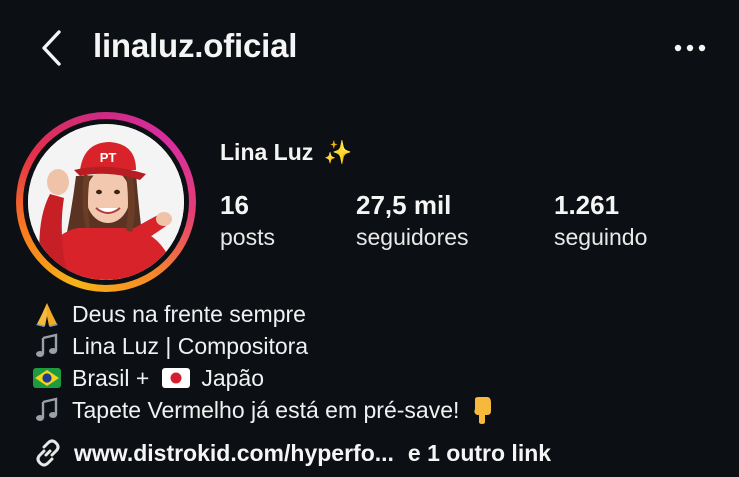 The image size is (739, 477). What do you see at coordinates (482, 410) in the screenshot?
I see `pointing-down-icon` at bounding box center [482, 410].